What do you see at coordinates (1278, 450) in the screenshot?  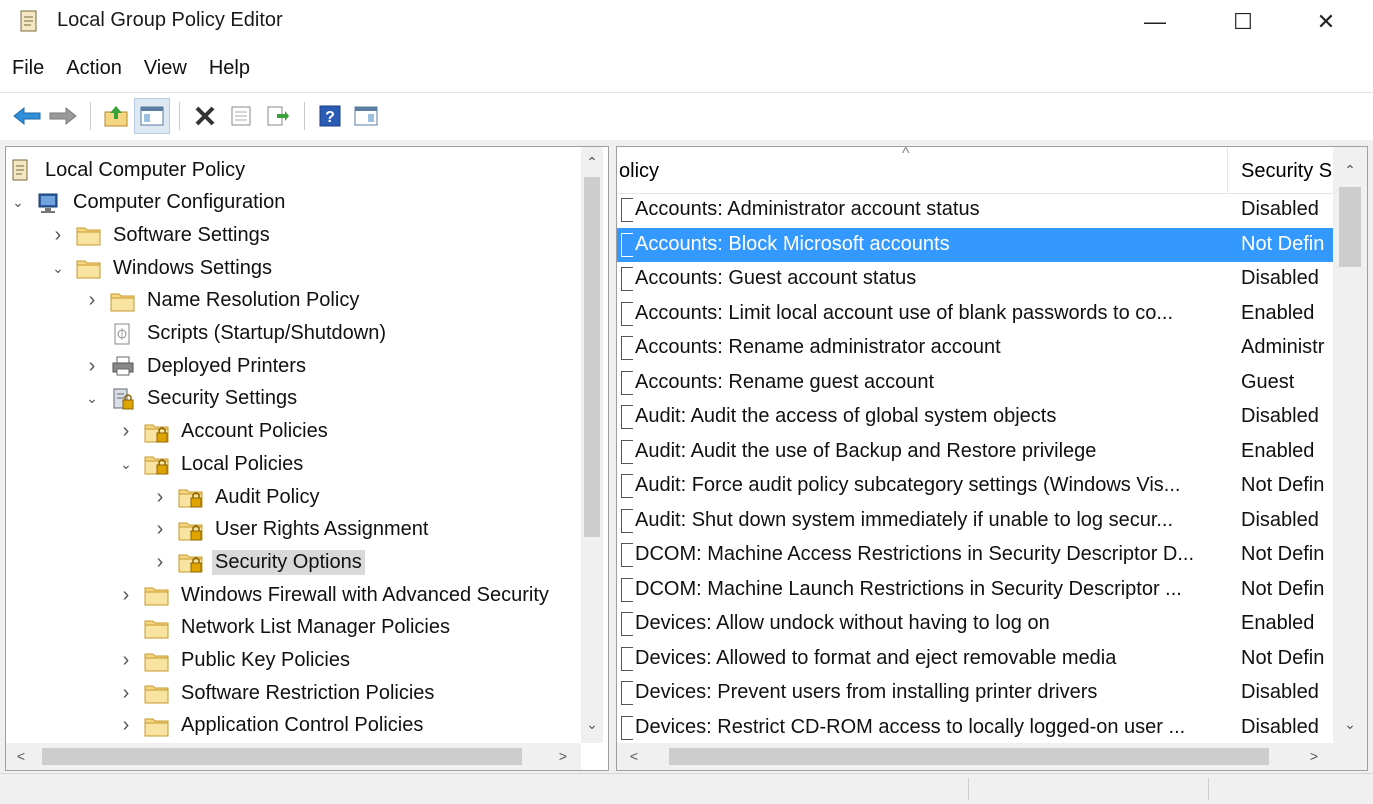 I see `security-setting-value: Enabled` at bounding box center [1278, 450].